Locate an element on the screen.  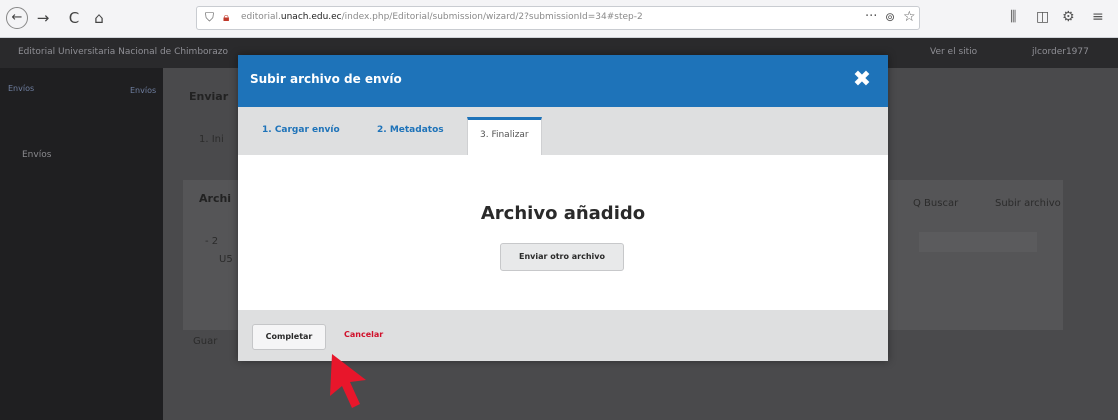
sidebar-item-submissions-link: Envíos is located at coordinates (143, 90).